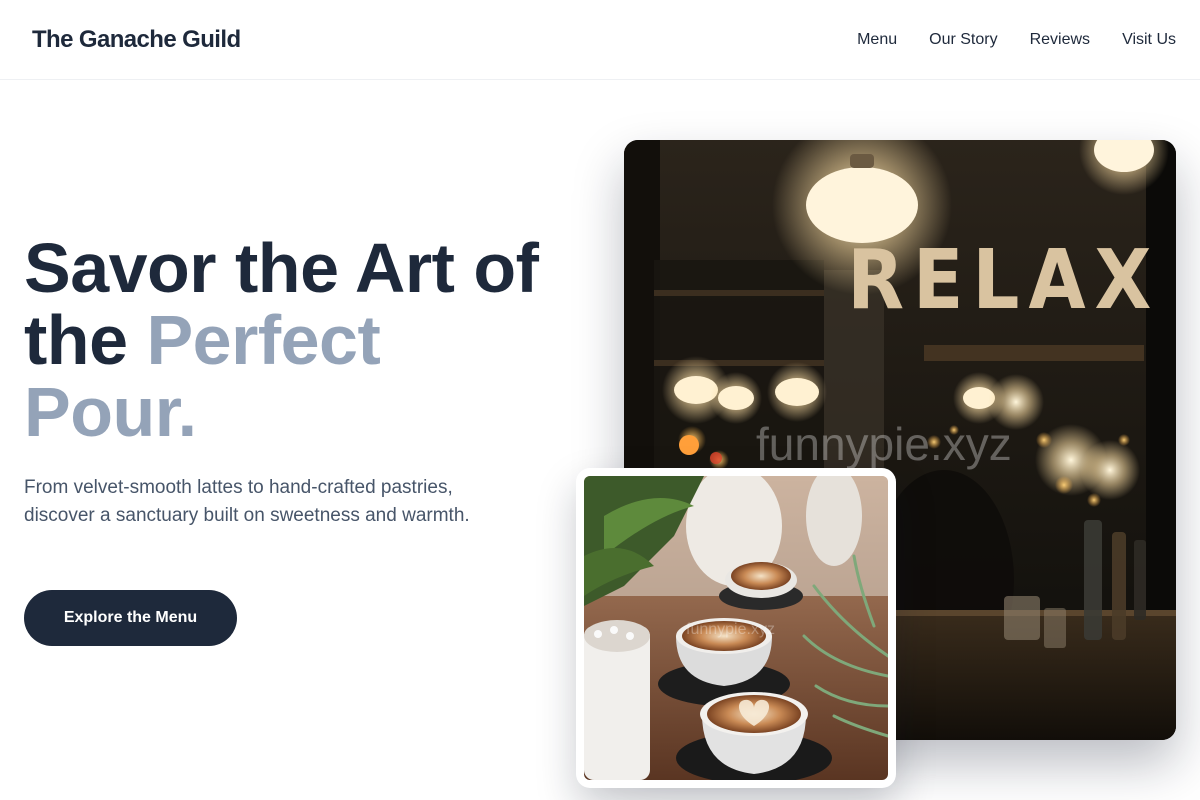 The height and width of the screenshot is (800, 1200). Describe the element at coordinates (130, 618) in the screenshot. I see `explore-menu-button: Explore the Menu` at that location.